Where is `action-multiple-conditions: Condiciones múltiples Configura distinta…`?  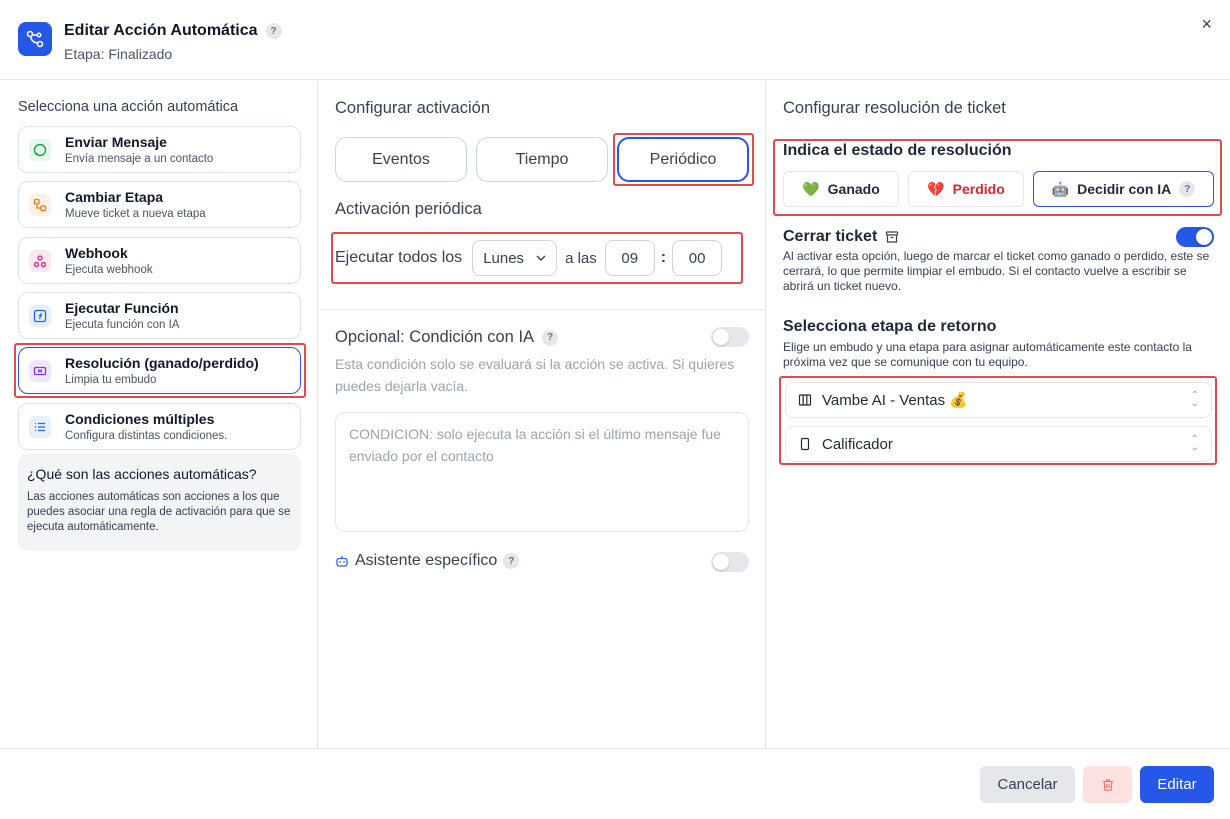 action-multiple-conditions: Condiciones múltiples Configura distinta… is located at coordinates (159, 426).